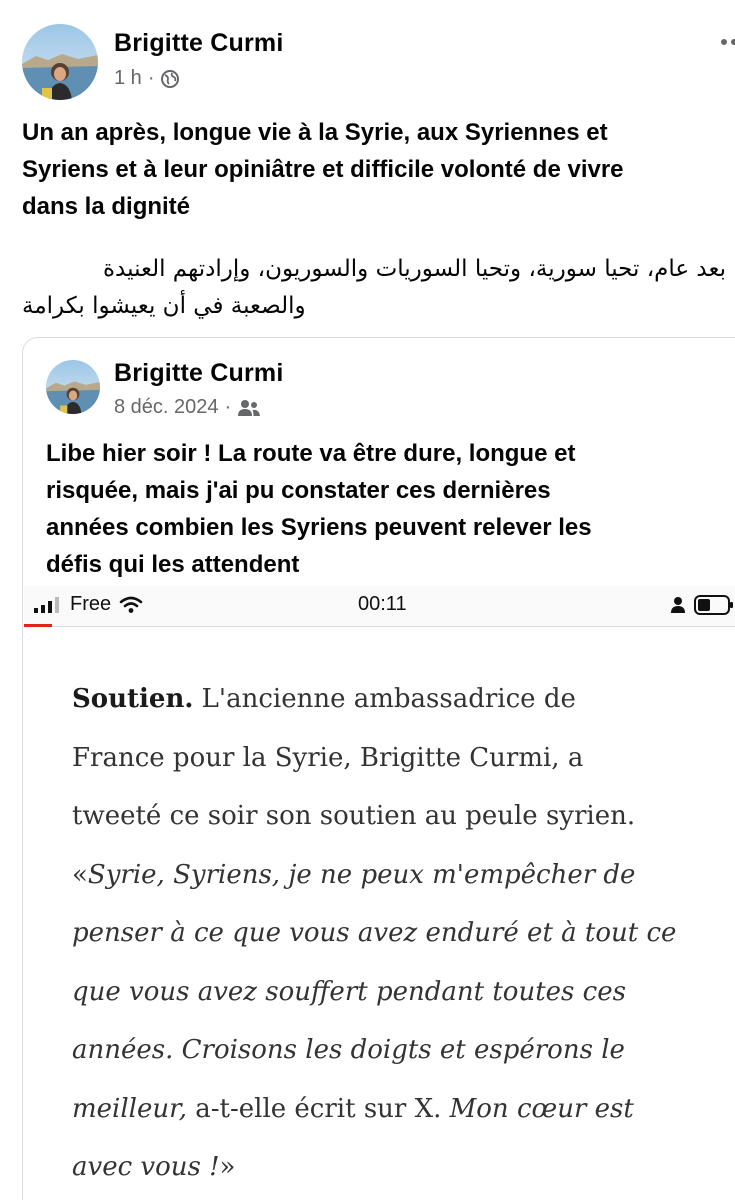 The image size is (735, 1200). I want to click on article-line: France pour la Syrie, Brigitte Curmi, a, so click(328, 757).